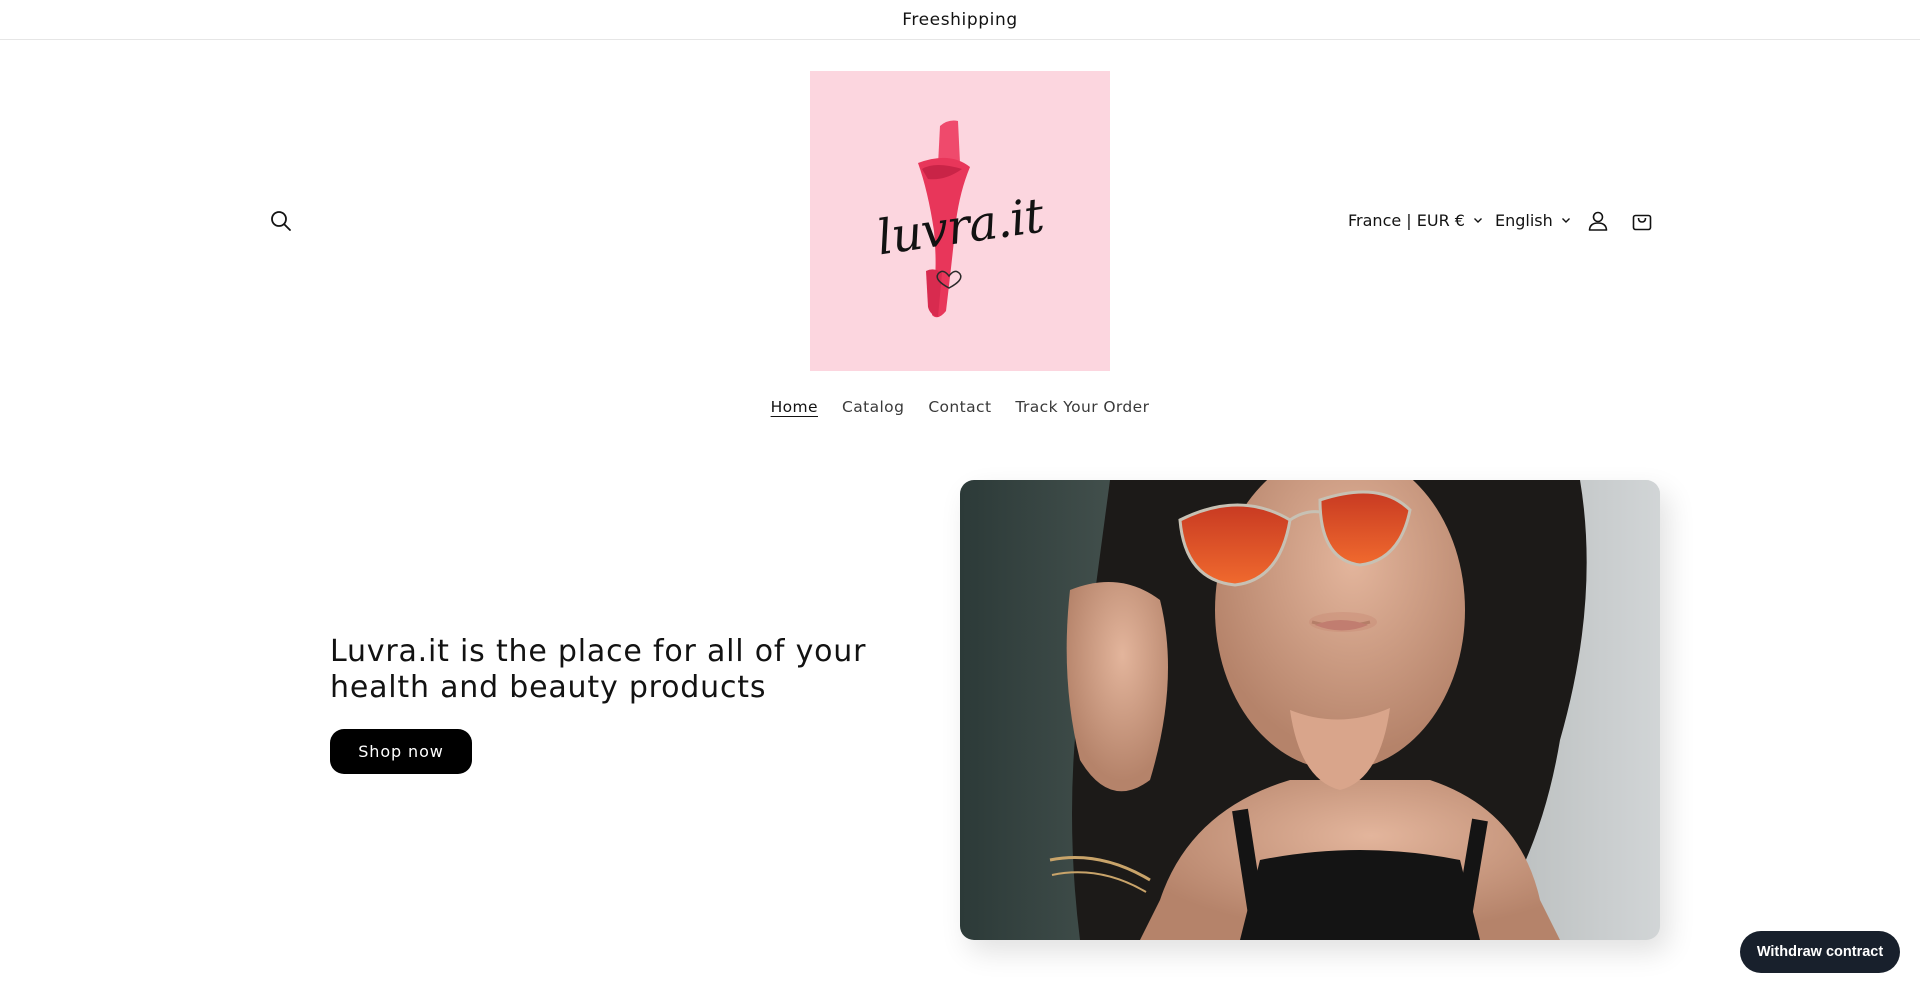  I want to click on language-label: English, so click(1524, 220).